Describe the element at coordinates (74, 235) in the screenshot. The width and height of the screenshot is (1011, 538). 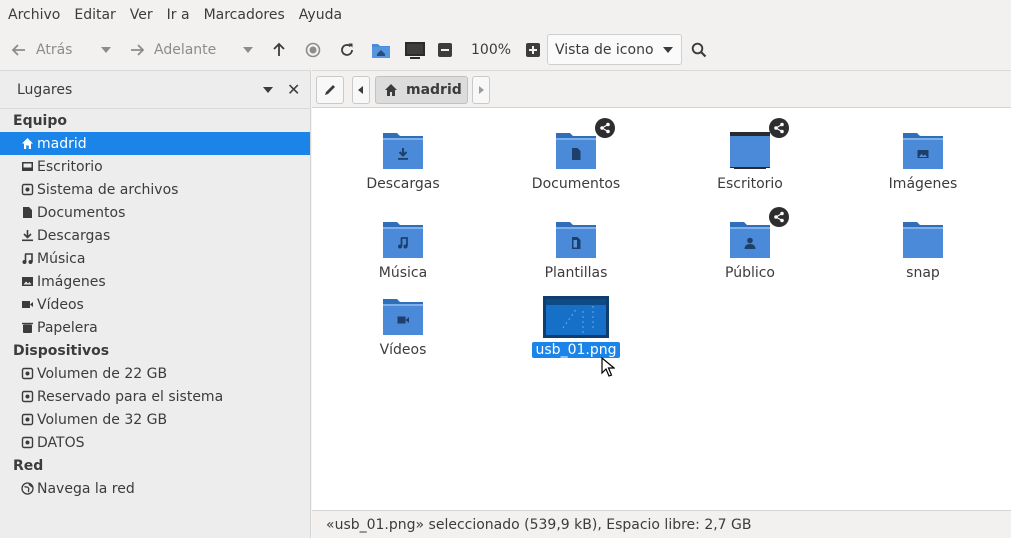
I see `sidebar-item-label: Descargas` at that location.